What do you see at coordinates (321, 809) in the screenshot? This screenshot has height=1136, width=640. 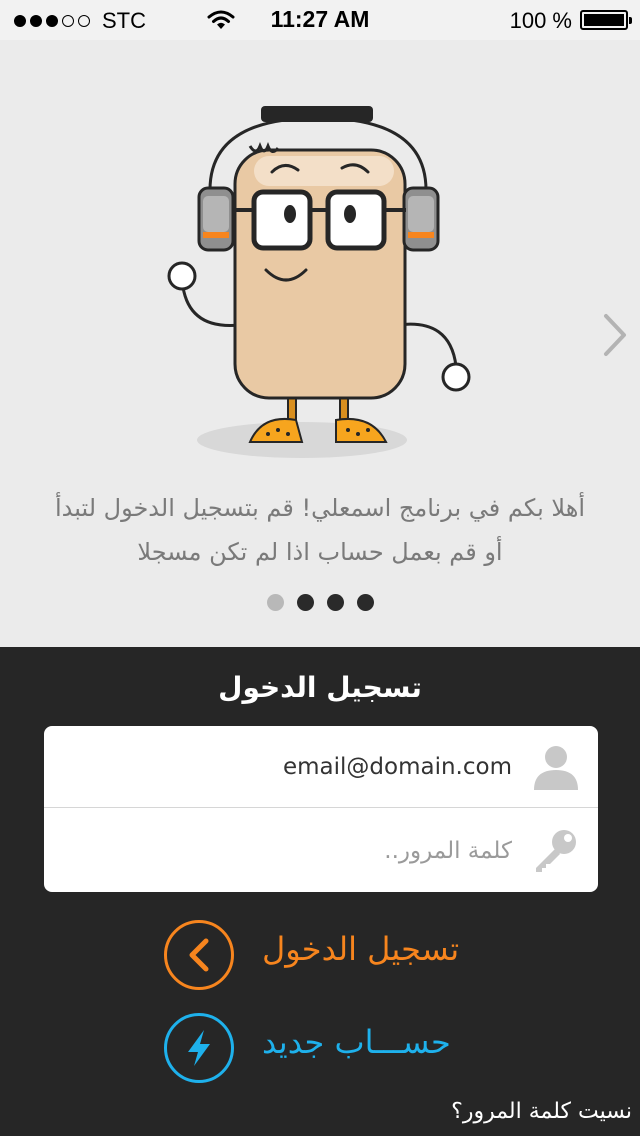 I see `login-form` at bounding box center [321, 809].